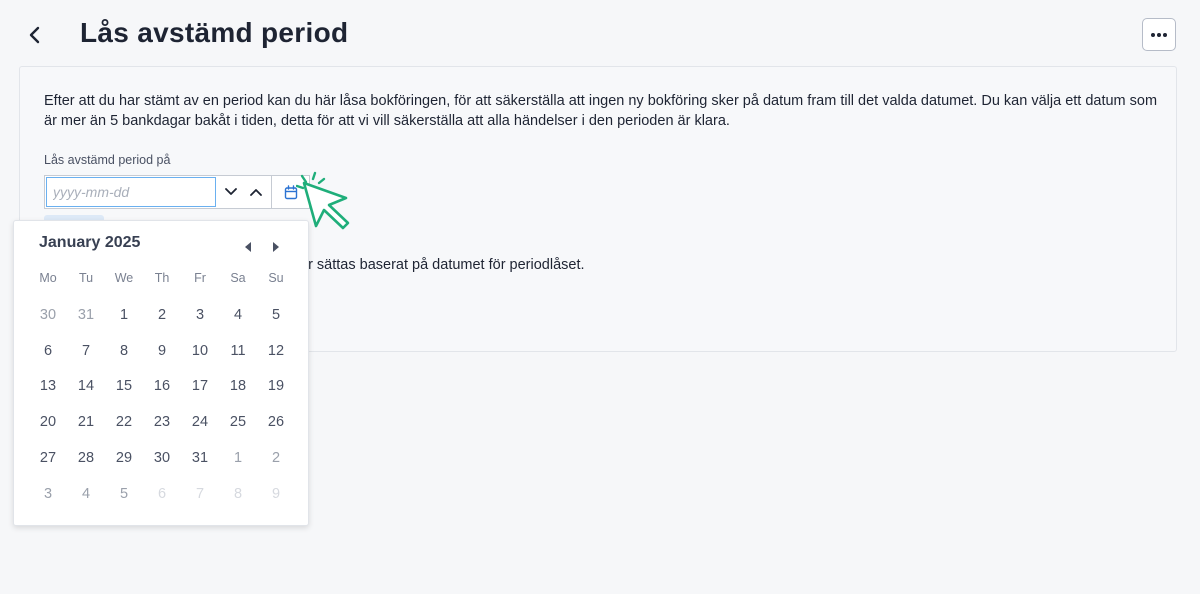  I want to click on calendar-day: 12, so click(276, 351).